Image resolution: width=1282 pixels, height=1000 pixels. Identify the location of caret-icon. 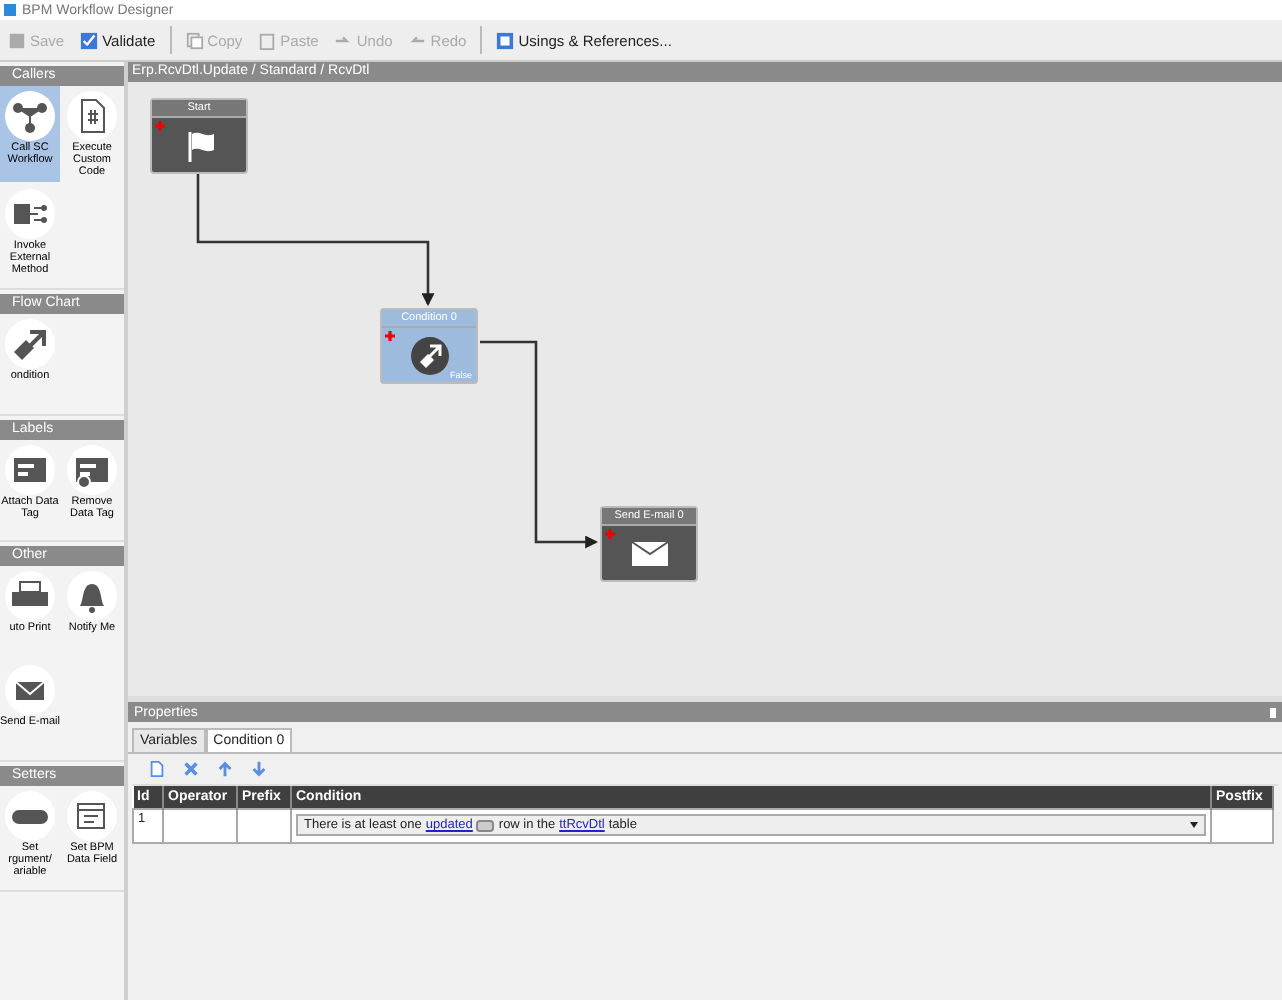
(1194, 825).